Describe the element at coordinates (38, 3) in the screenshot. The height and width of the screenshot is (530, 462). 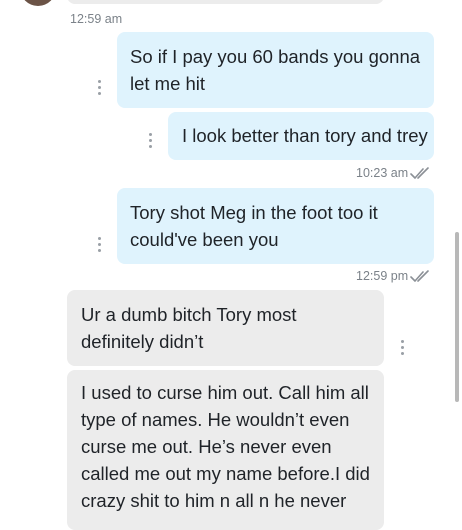
I see `avatar` at that location.